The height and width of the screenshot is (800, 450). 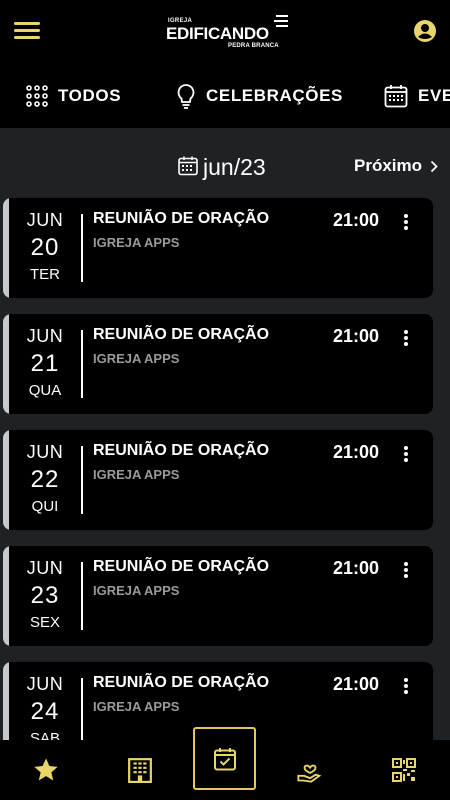 I want to click on qr-code-button, so click(x=404, y=770).